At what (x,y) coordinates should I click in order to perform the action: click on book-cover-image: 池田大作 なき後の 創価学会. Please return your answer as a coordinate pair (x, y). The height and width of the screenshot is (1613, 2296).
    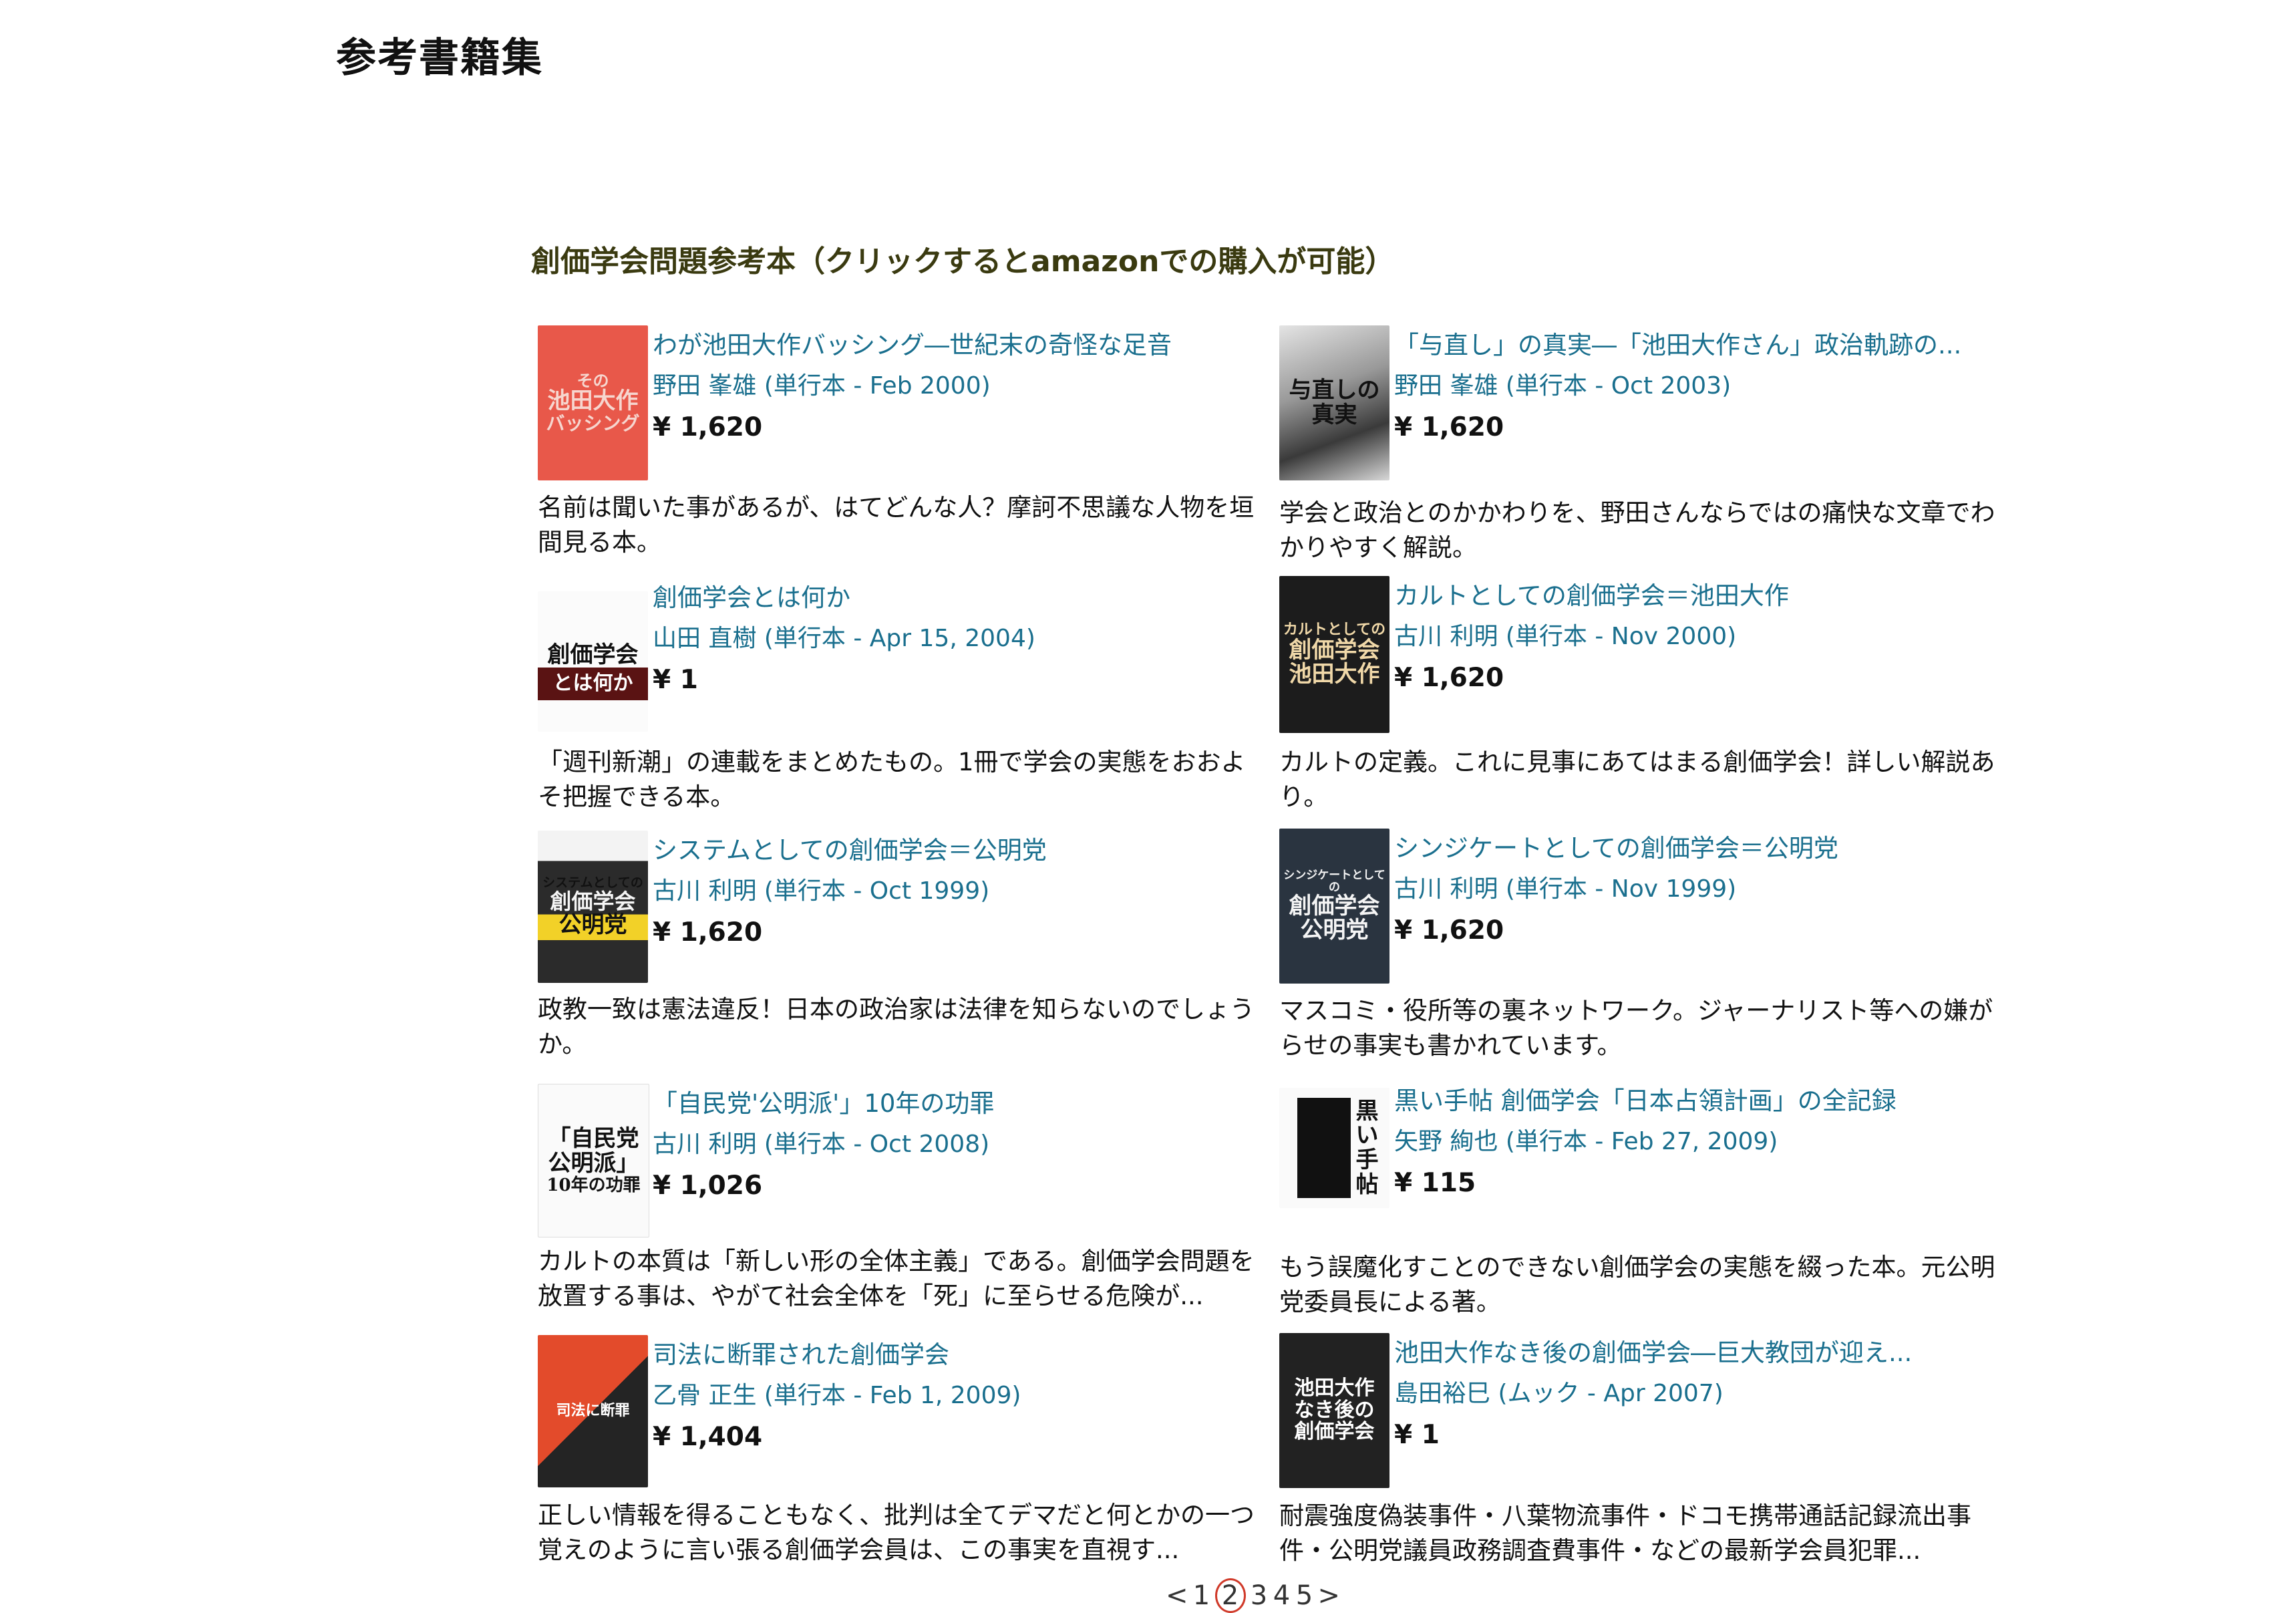
    Looking at the image, I should click on (1334, 1410).